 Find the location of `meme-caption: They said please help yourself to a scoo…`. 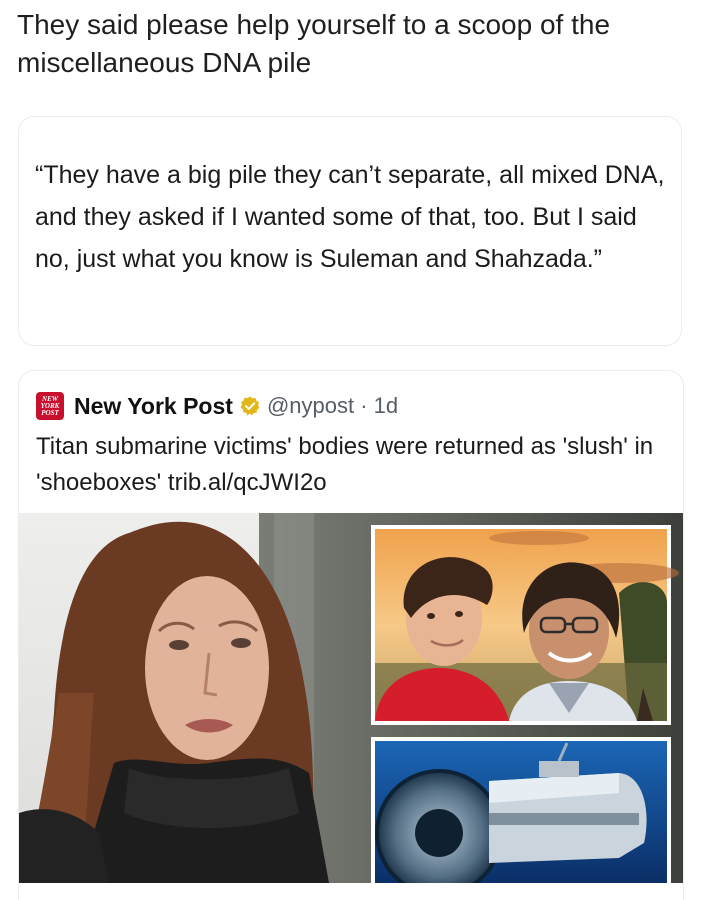

meme-caption: They said please help yourself to a scoo… is located at coordinates (314, 43).